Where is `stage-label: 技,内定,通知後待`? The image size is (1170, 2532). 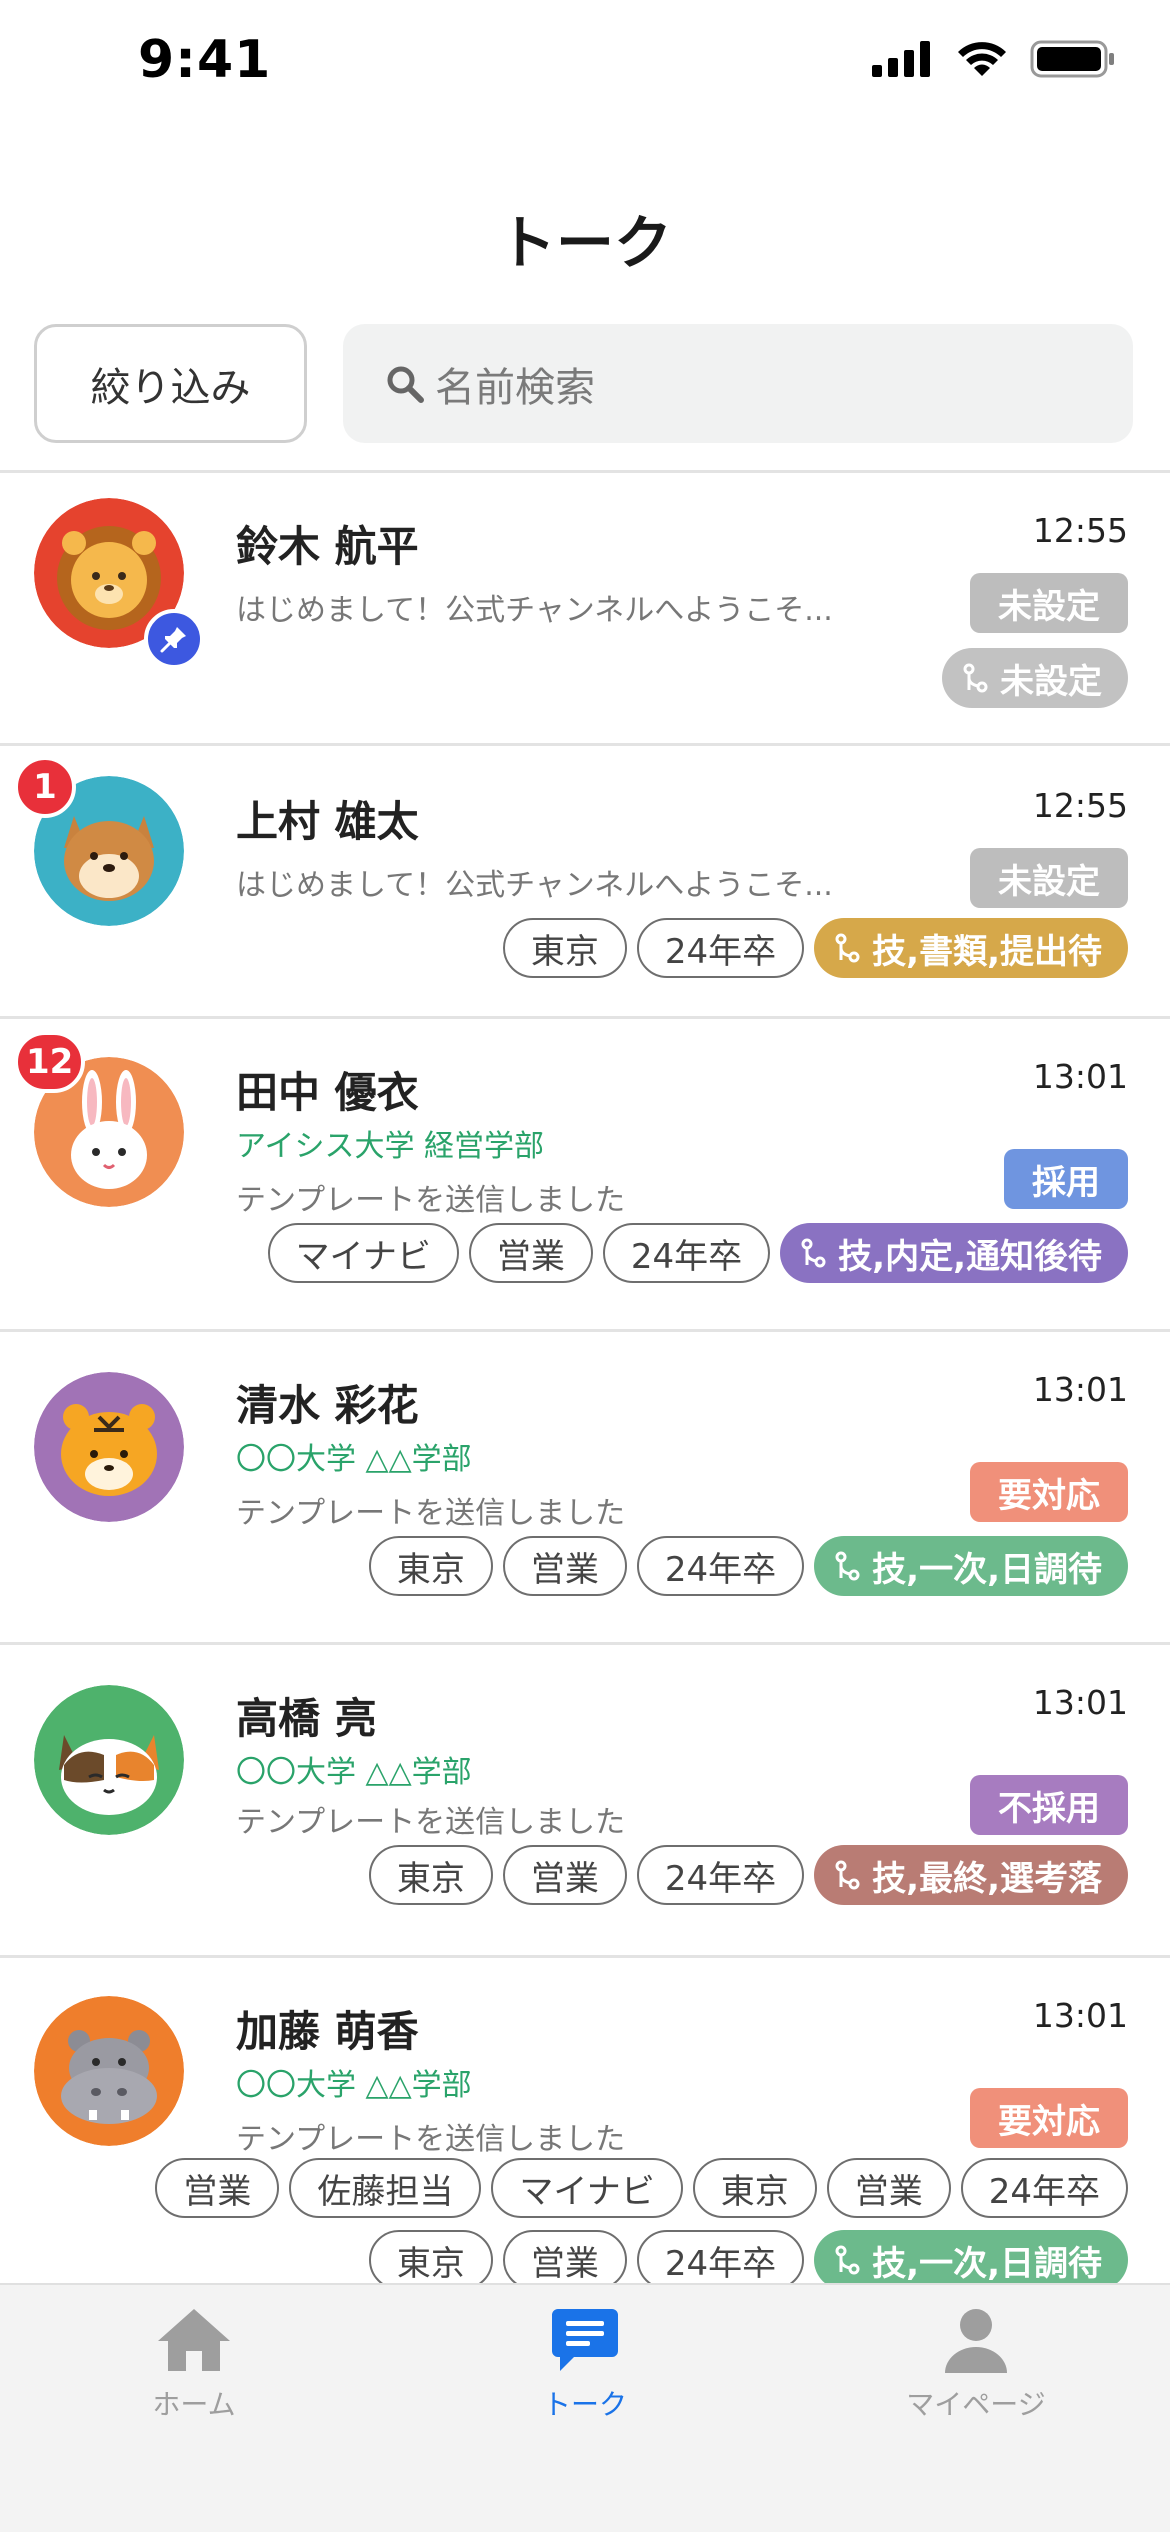 stage-label: 技,内定,通知後待 is located at coordinates (970, 1256).